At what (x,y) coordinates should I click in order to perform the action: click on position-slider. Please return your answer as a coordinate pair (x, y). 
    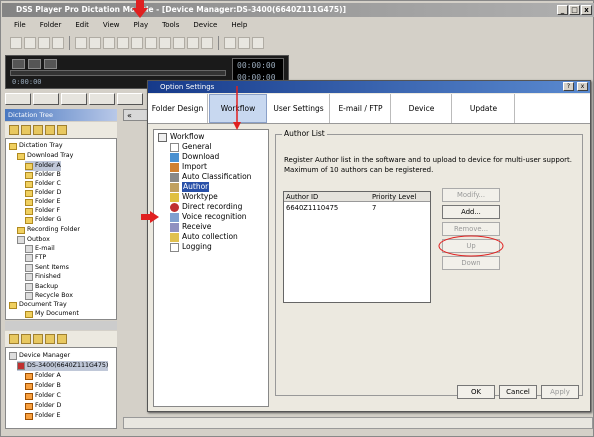
    Looking at the image, I should click on (118, 73).